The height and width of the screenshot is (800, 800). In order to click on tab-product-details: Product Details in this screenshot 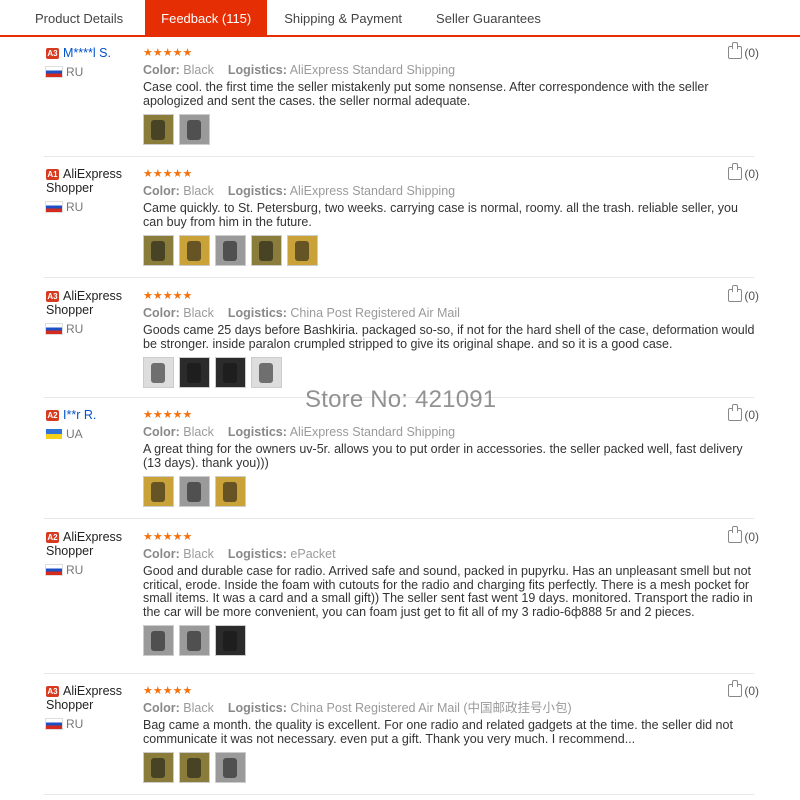, I will do `click(72, 17)`.